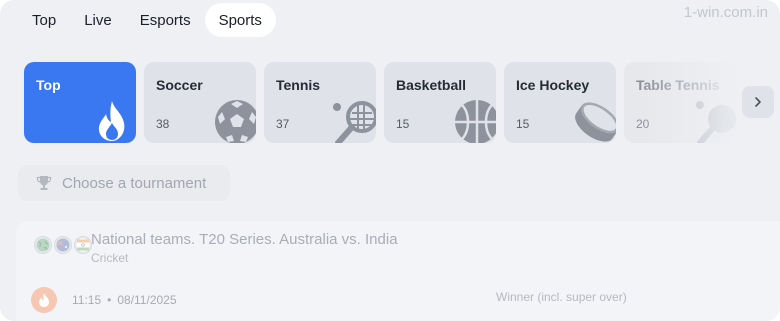 The height and width of the screenshot is (321, 780). Describe the element at coordinates (235, 121) in the screenshot. I see `soccer-ball-icon` at that location.